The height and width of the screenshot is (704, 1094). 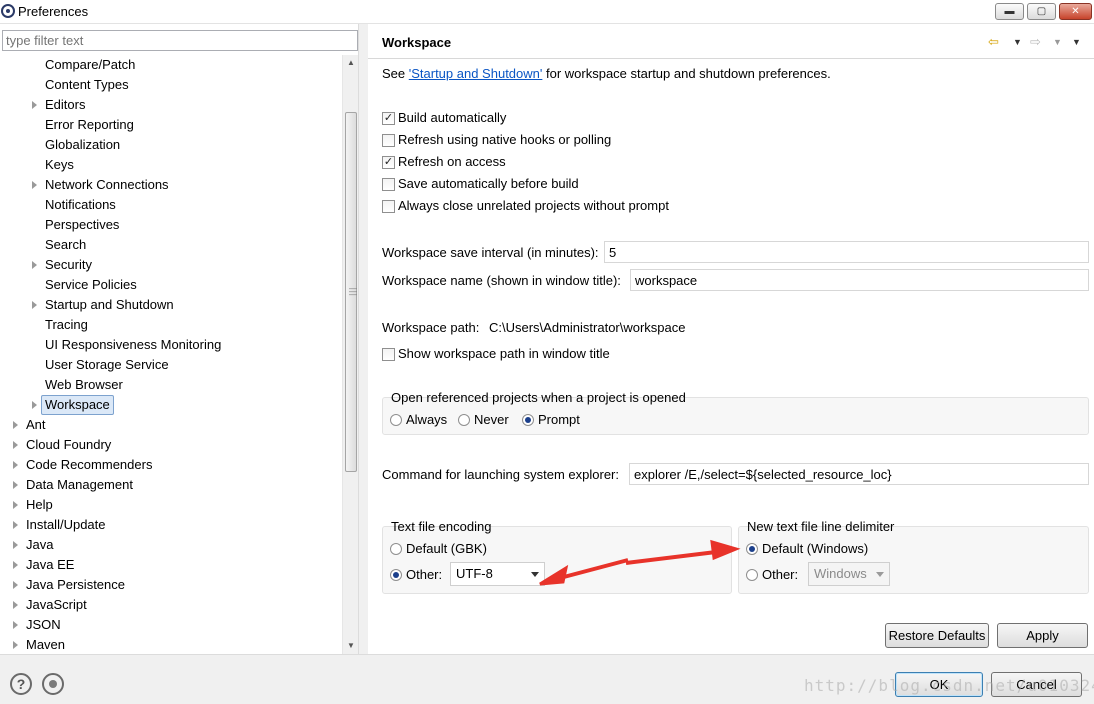 What do you see at coordinates (535, 574) in the screenshot?
I see `chevron-down-icon` at bounding box center [535, 574].